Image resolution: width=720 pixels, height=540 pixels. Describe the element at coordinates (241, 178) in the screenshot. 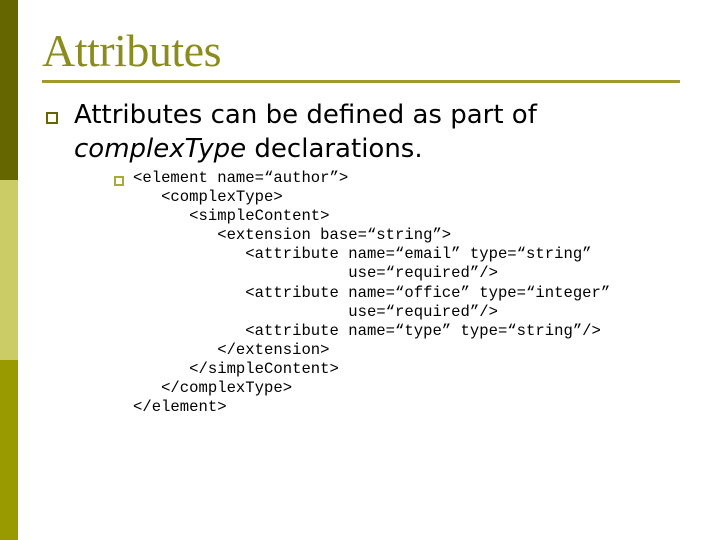

I see `code-line: <element name=“author”>` at that location.